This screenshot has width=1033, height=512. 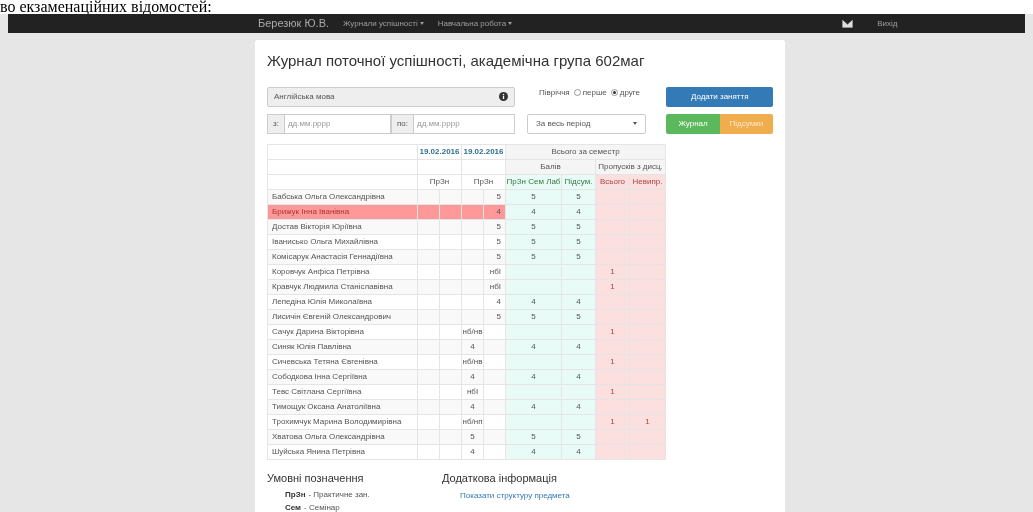 What do you see at coordinates (590, 92) in the screenshot?
I see `semester-radio: перше` at bounding box center [590, 92].